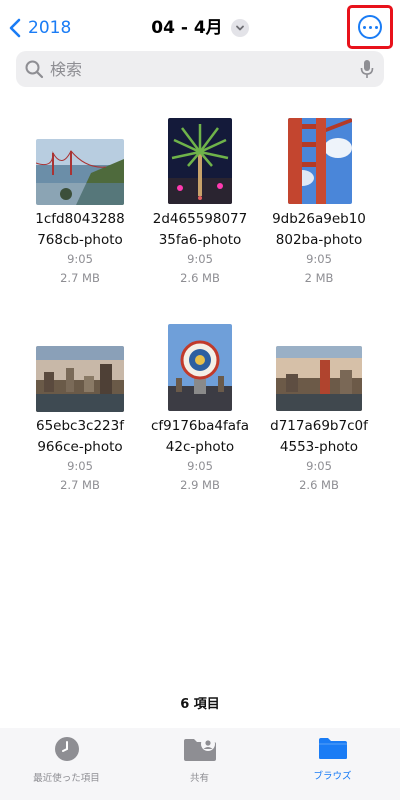 This screenshot has height=800, width=400. I want to click on file-item: d717a69b7c0f 4553-photo 9:05 2.6 MB, so click(319, 407).